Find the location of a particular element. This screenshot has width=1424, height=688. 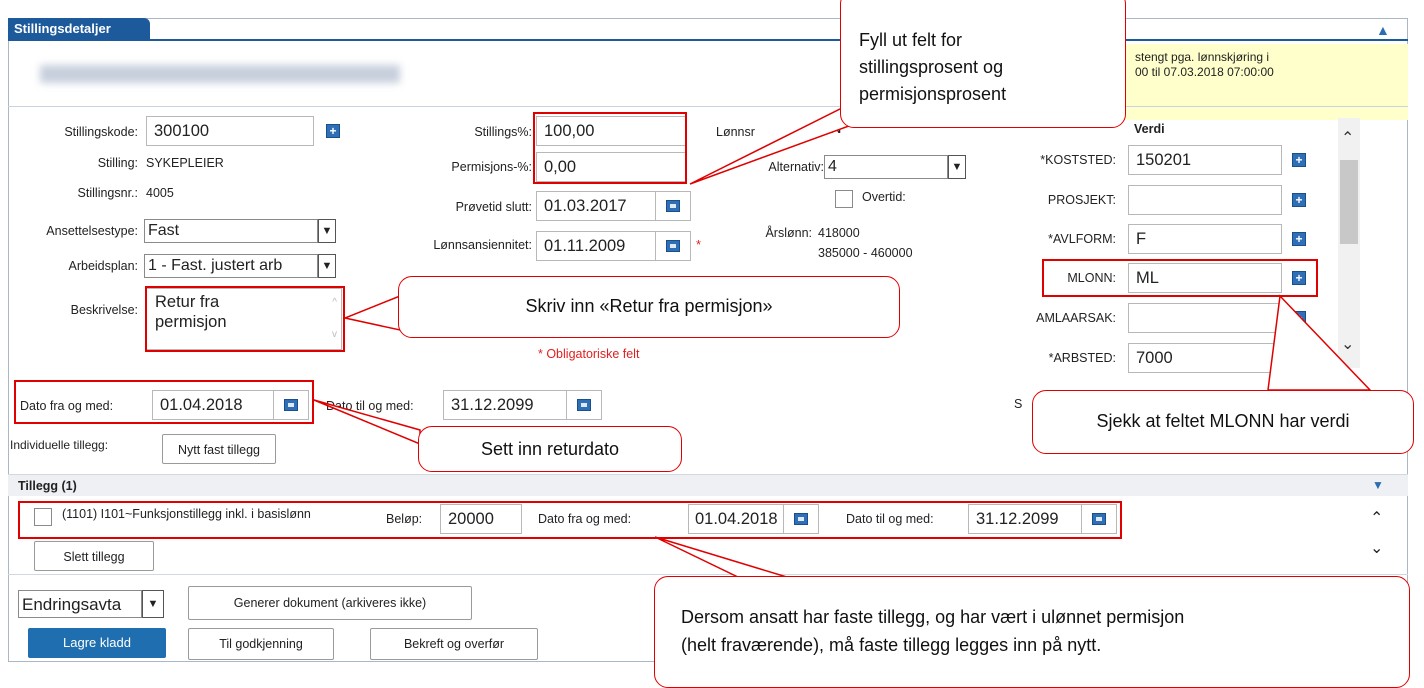

permisjons-pct-label: Permisjons-%: is located at coordinates (491, 167).